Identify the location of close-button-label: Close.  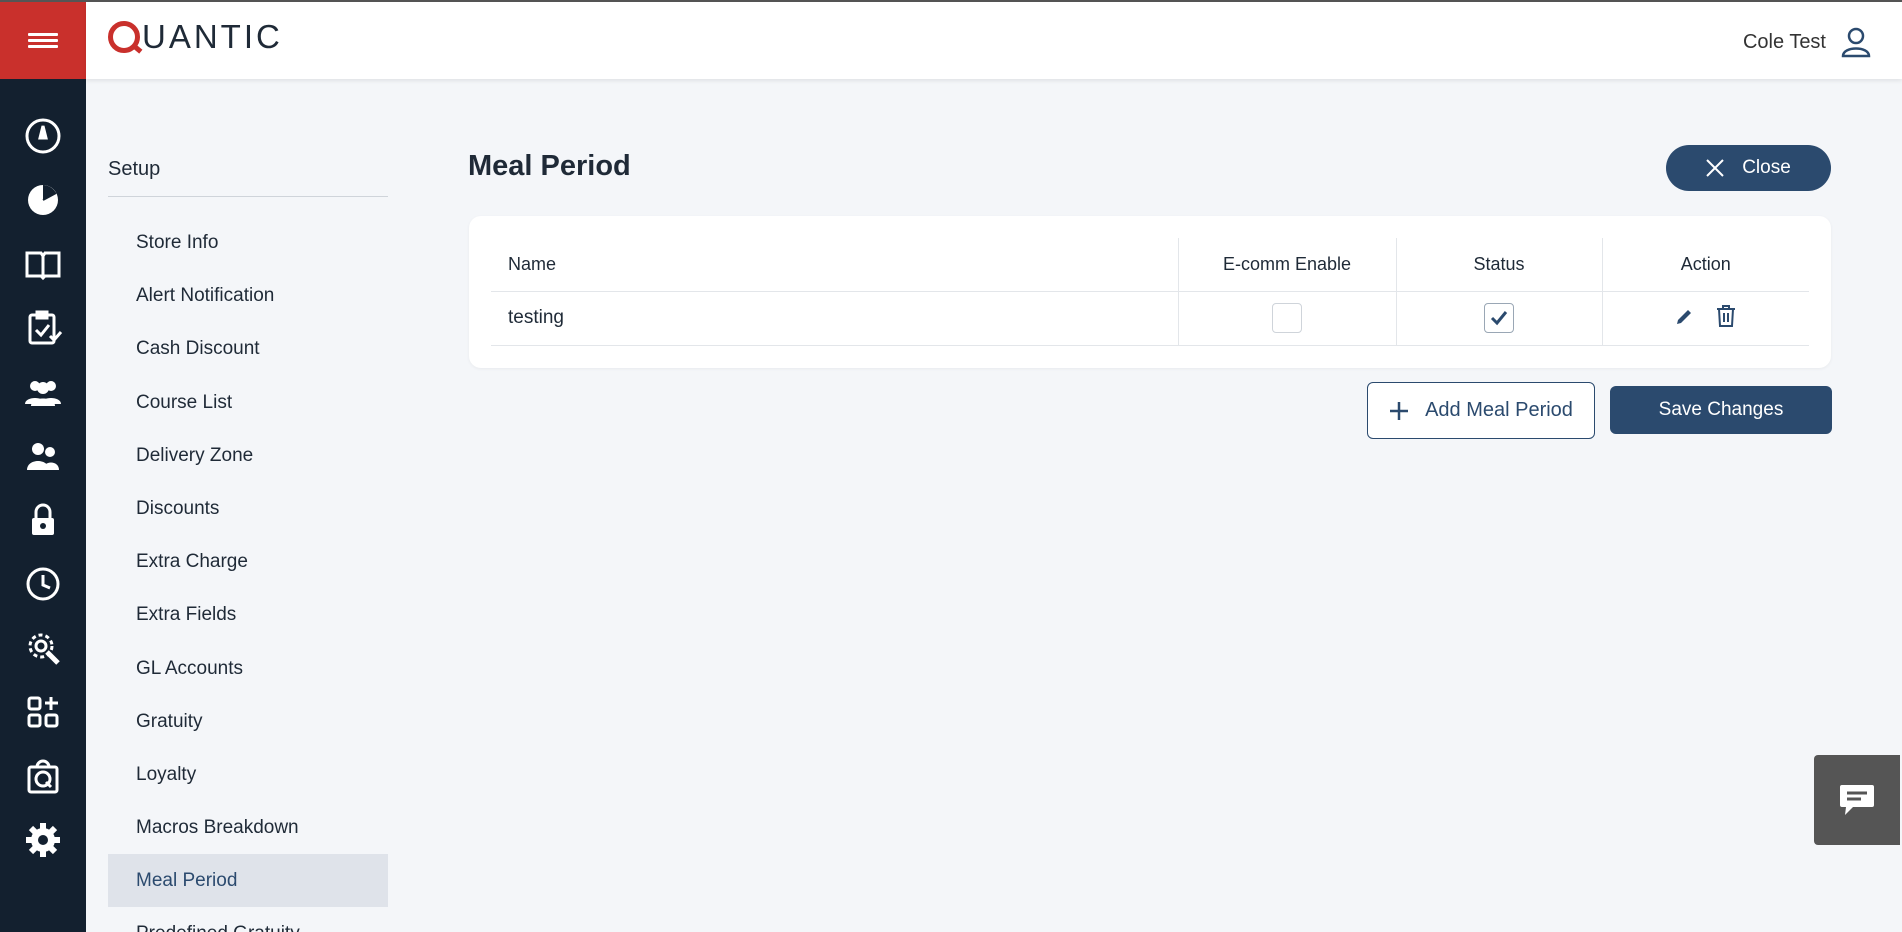
(1766, 167).